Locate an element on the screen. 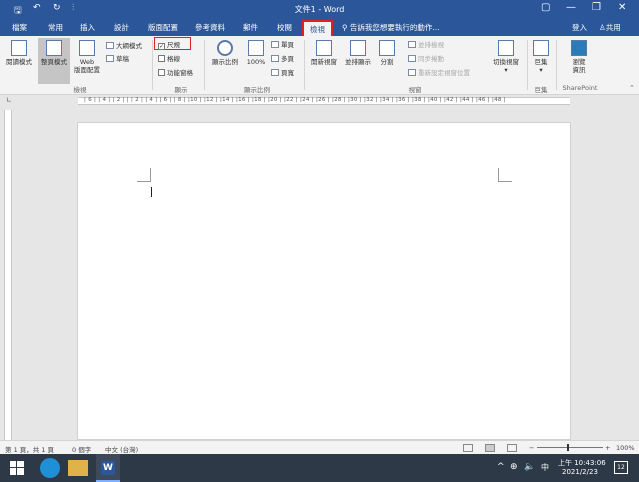  switch-windows-button: 切換視窗 ▾ is located at coordinates (506, 57).